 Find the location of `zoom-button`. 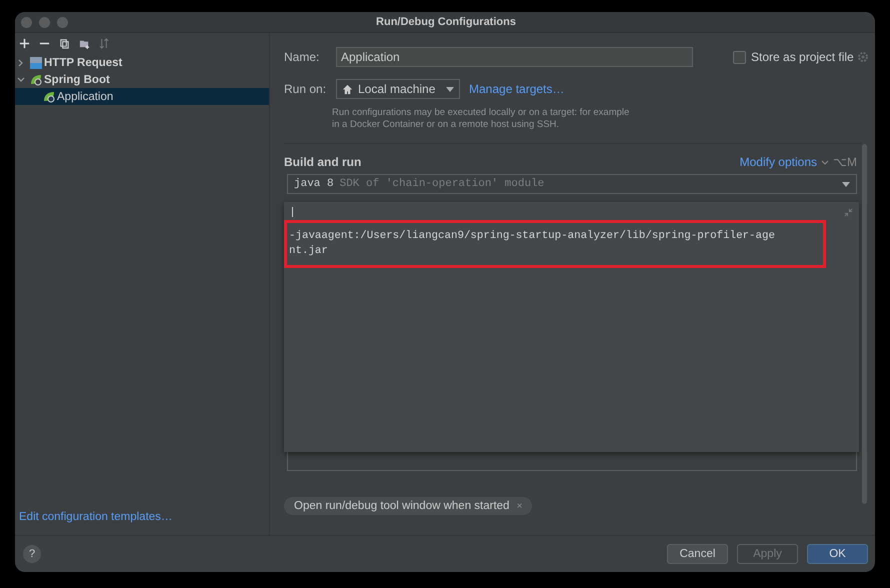

zoom-button is located at coordinates (62, 22).